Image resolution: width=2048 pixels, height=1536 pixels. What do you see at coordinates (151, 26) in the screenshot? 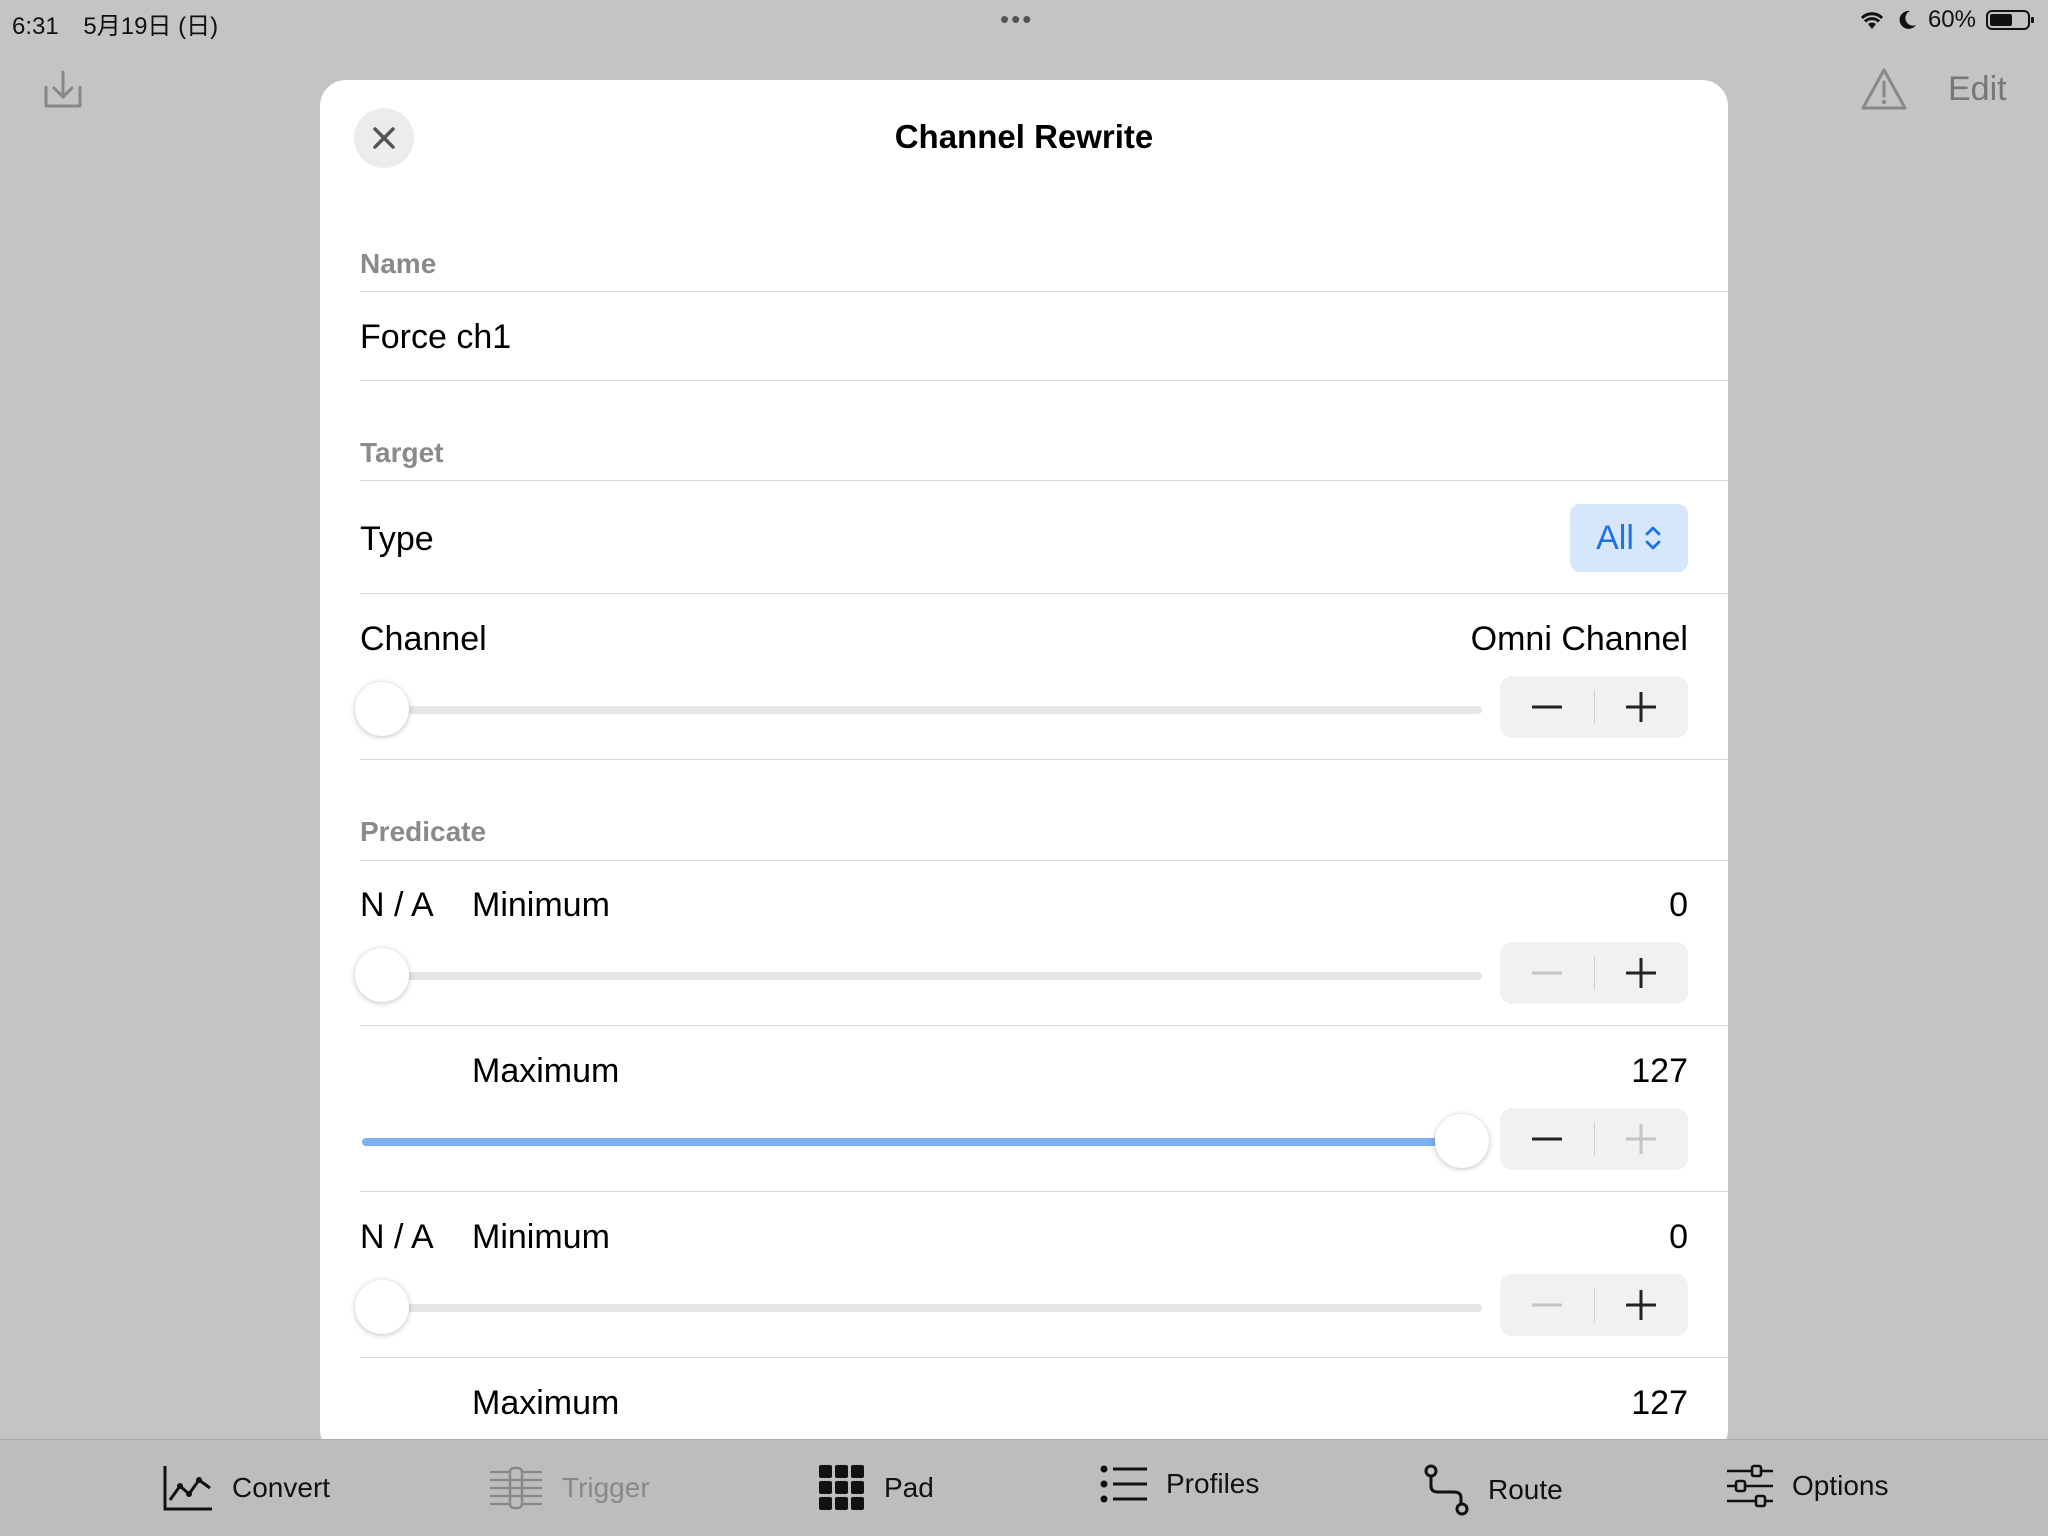
I see `status-date: 5月19日 (日)` at bounding box center [151, 26].